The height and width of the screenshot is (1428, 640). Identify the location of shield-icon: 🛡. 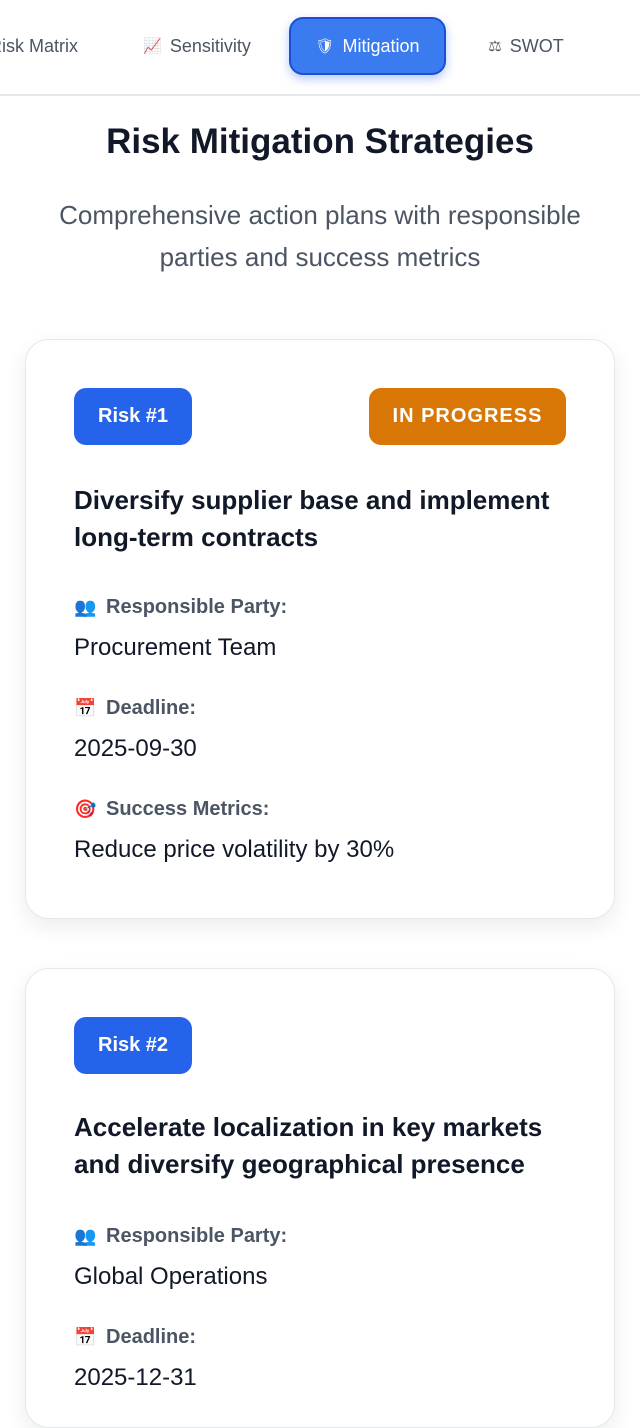
(325, 46).